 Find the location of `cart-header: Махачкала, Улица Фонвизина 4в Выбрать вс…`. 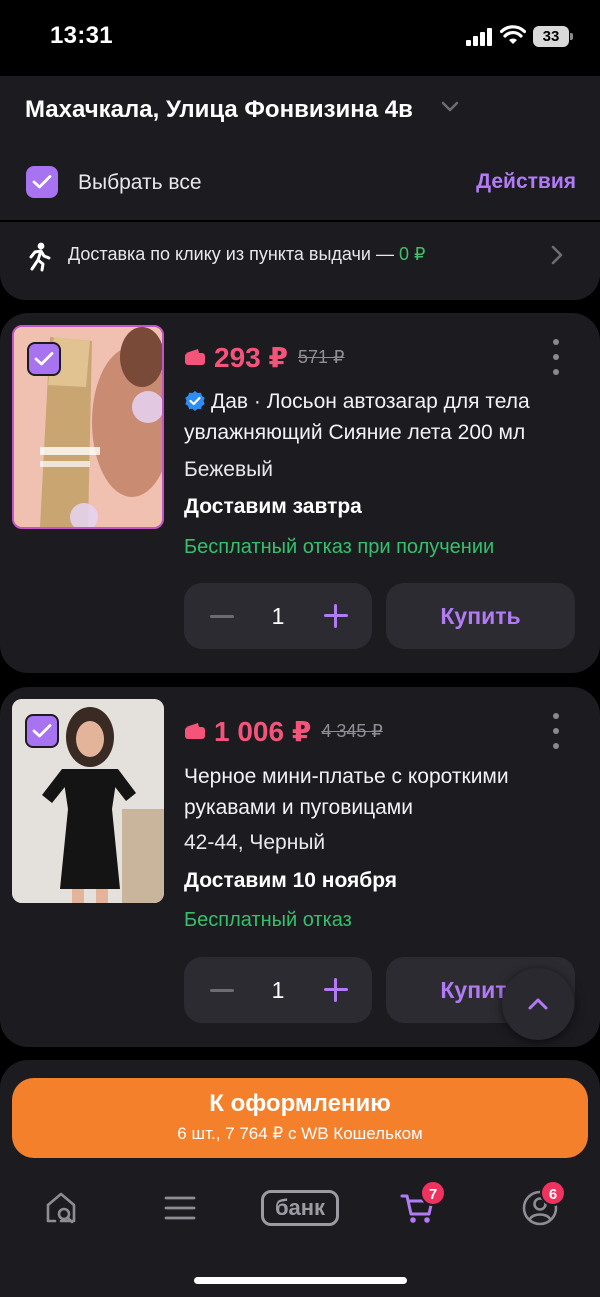

cart-header: Махачкала, Улица Фонвизина 4в Выбрать вс… is located at coordinates (300, 148).